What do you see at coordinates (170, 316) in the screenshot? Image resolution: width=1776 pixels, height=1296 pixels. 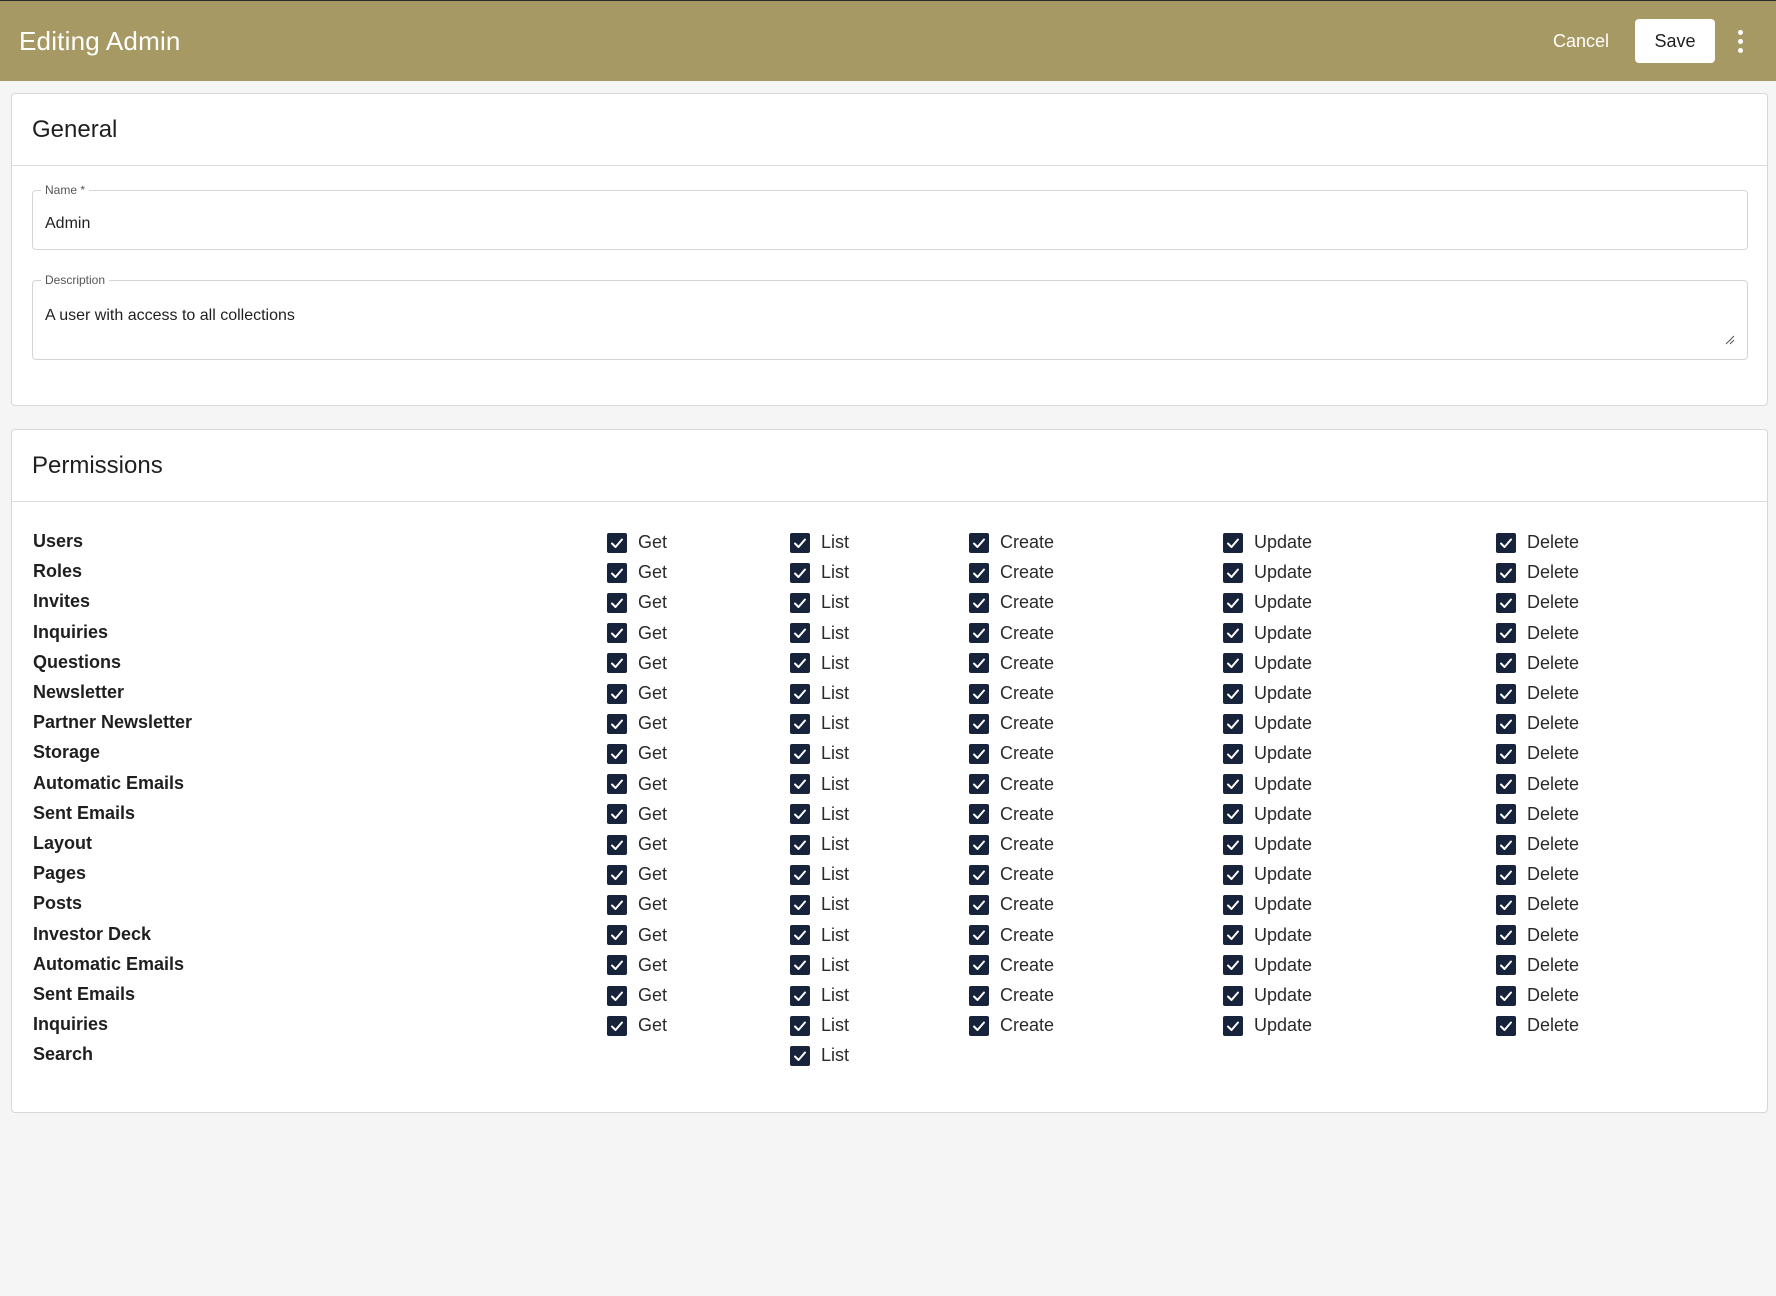 I see `description-field-value: A user with access to all collections` at bounding box center [170, 316].